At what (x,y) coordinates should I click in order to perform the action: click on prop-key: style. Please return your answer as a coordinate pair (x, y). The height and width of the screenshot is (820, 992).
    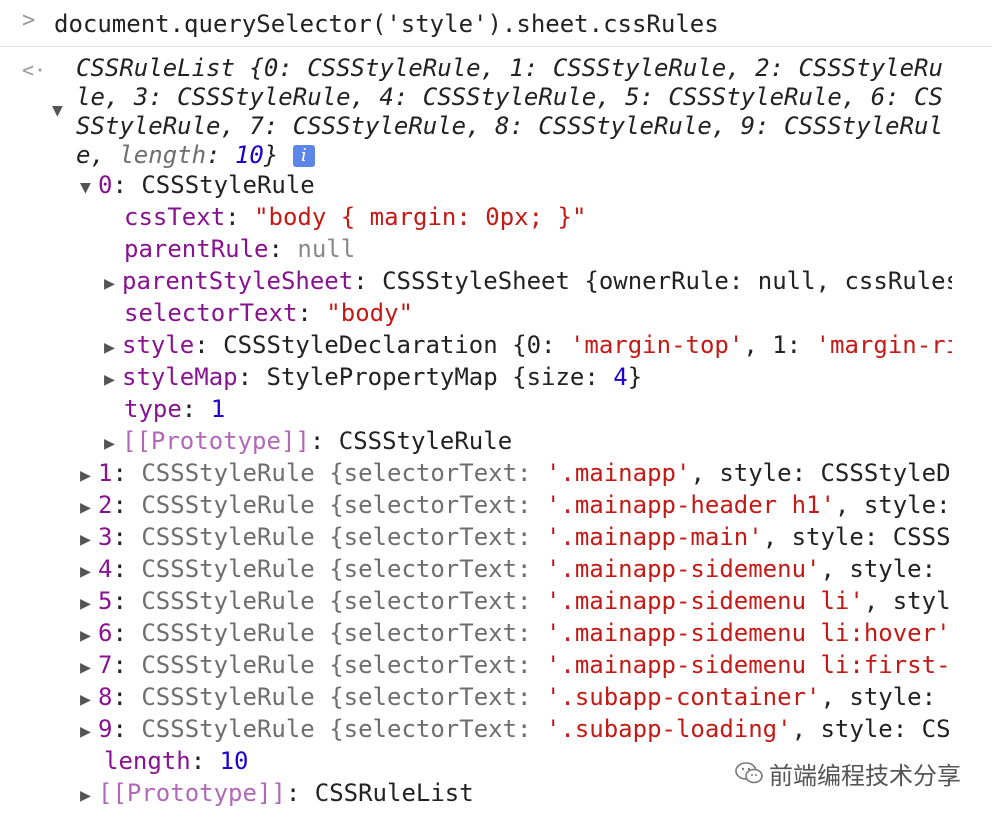
    Looking at the image, I should click on (158, 345).